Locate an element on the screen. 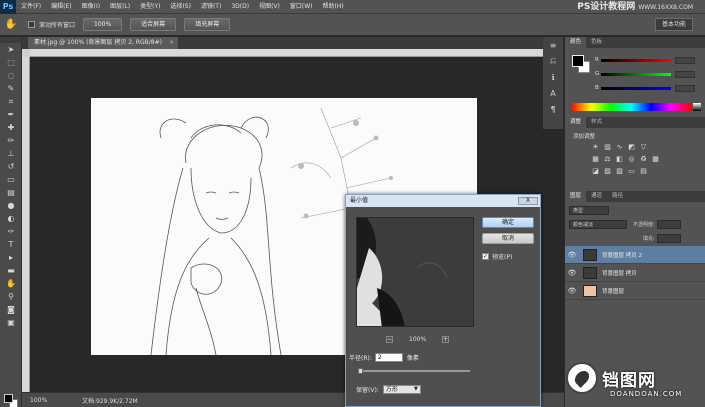 The height and width of the screenshot is (407, 705). shape-tool-icon: ▬ is located at coordinates (11, 270).